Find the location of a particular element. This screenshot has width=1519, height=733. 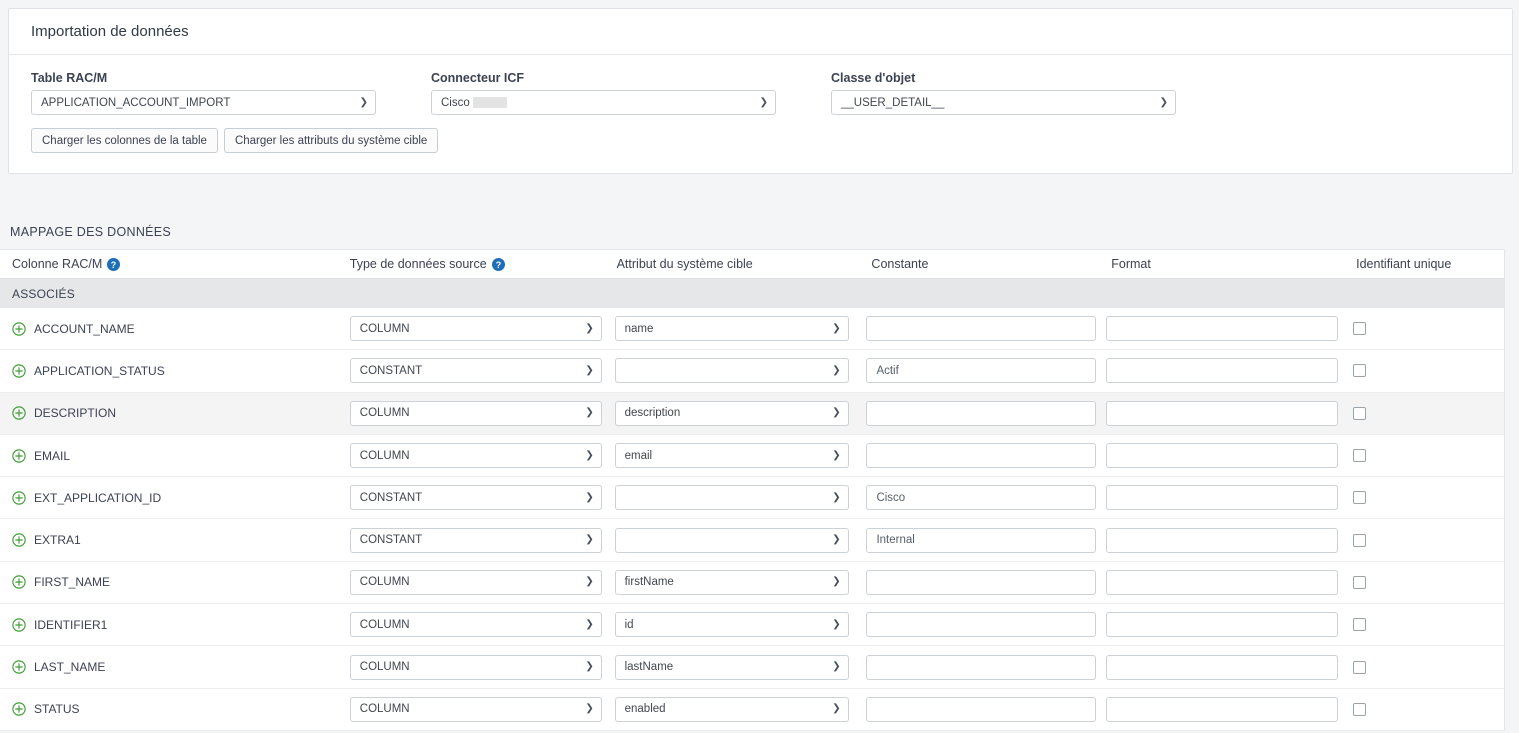

target-attribute-select: email ❯ is located at coordinates (731, 456).